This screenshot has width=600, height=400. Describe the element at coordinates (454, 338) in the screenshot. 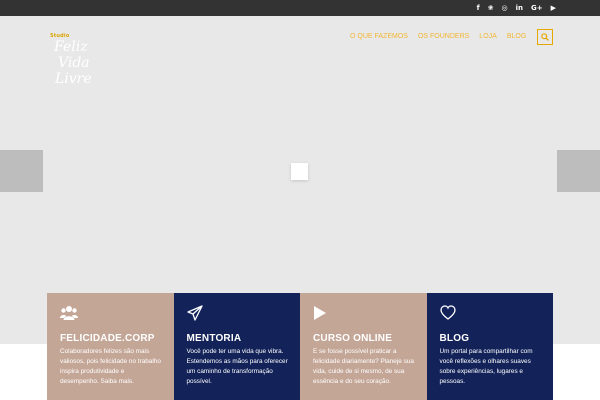

I see `card-title: BLOG` at that location.